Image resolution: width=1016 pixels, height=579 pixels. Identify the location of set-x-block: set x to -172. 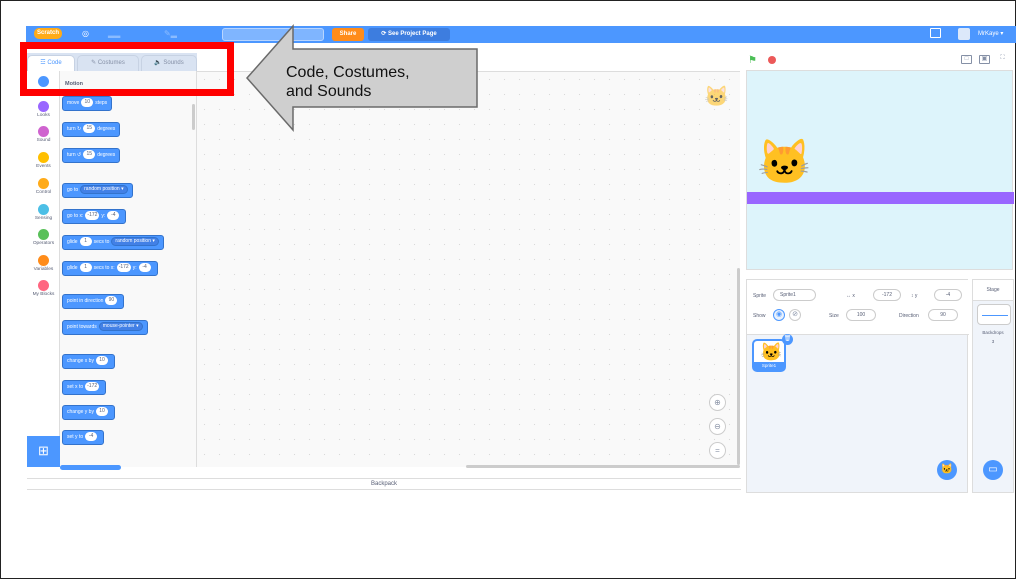
(84, 387).